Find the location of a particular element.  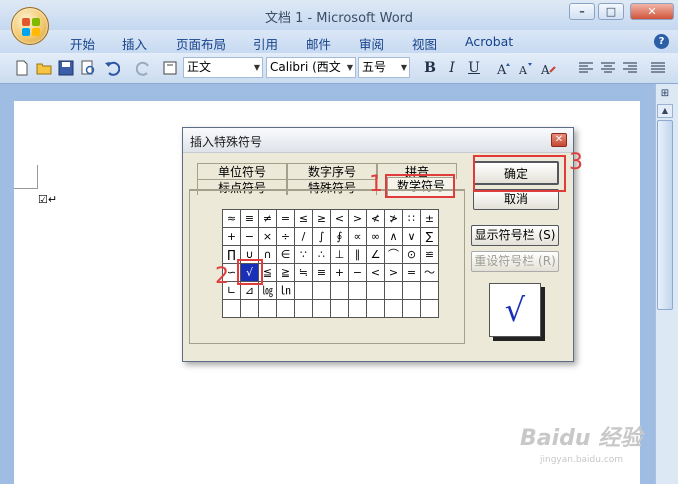

maximize-button: □ is located at coordinates (611, 11).